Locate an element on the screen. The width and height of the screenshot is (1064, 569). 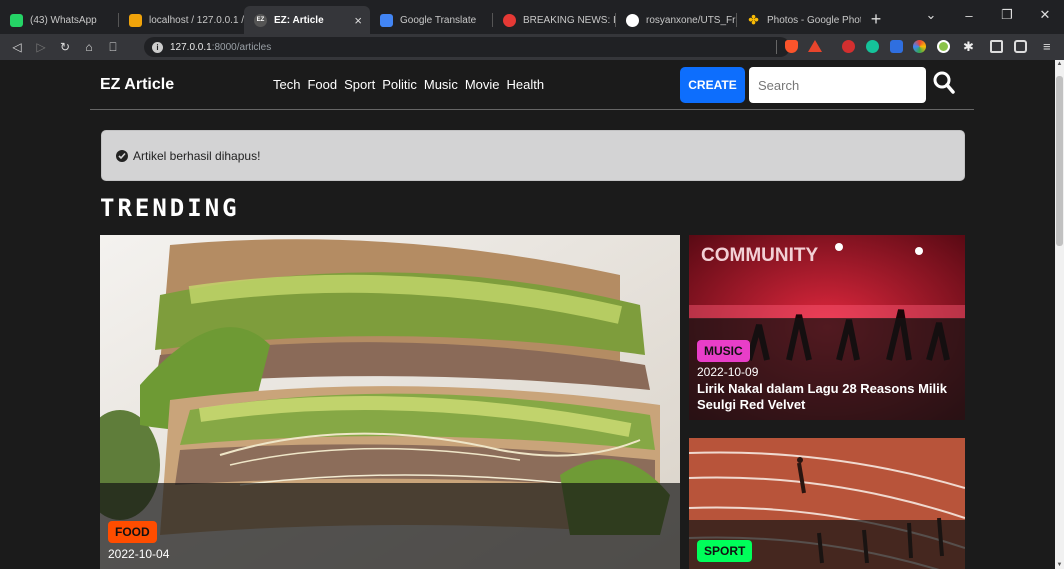
sidebar-icon is located at coordinates (996, 46).